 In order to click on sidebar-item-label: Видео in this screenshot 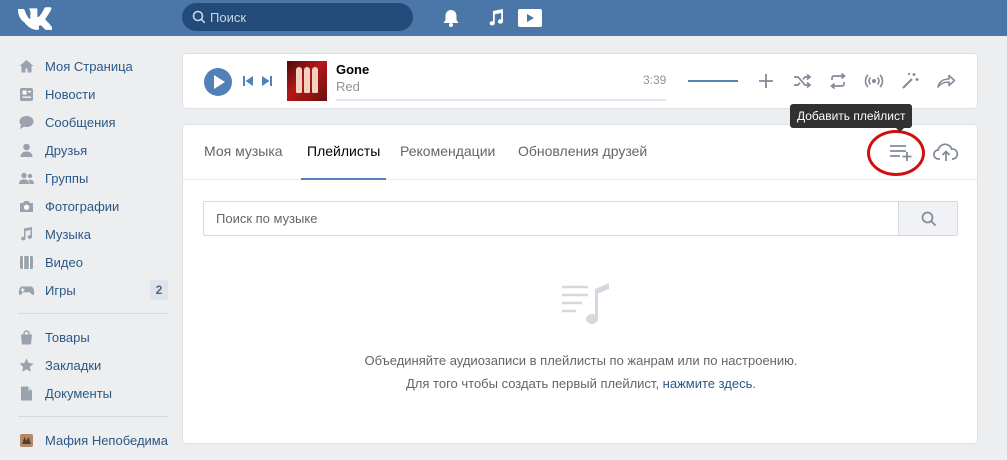, I will do `click(64, 262)`.